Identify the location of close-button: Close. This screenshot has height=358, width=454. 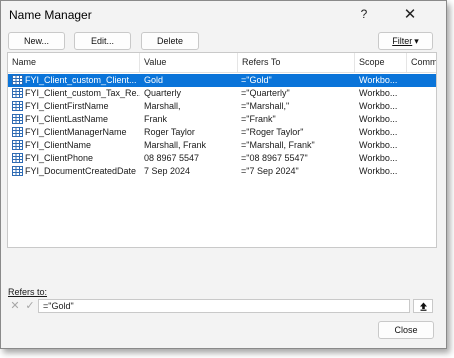
(406, 330).